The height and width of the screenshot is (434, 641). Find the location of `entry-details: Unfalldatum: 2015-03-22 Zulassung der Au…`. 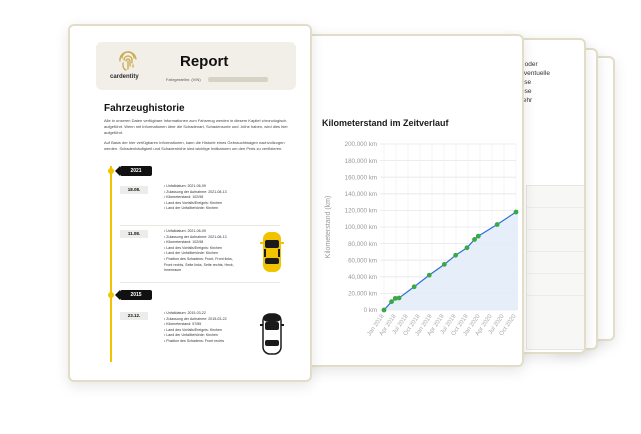

entry-details: Unfalldatum: 2015-03-22 Zulassung der Au… is located at coordinates (195, 328).